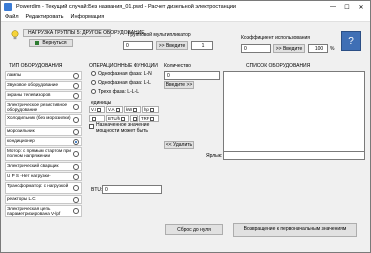 This screenshot has width=371, height=253. What do you see at coordinates (21, 130) in the screenshot?
I see `equipment-type-label: морозильник` at bounding box center [21, 130].